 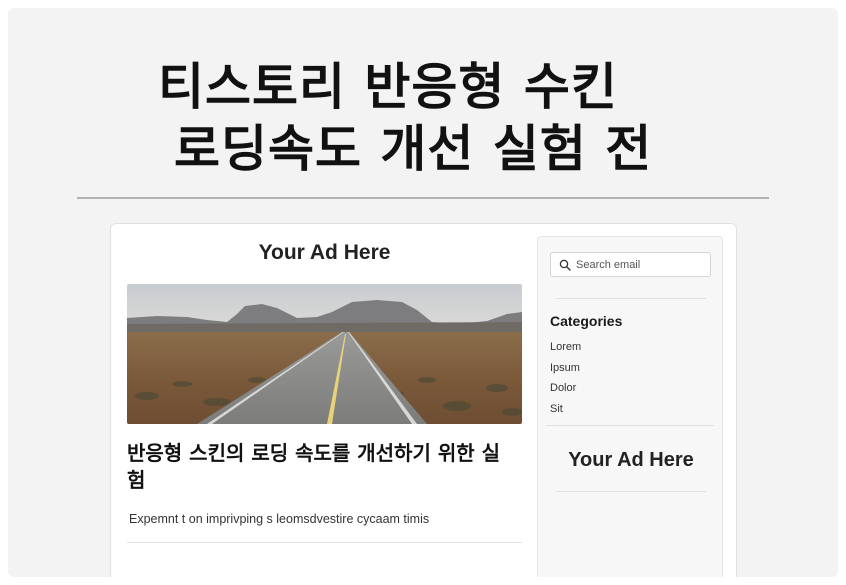 What do you see at coordinates (413, 149) in the screenshot?
I see `hero-title-line-2: 로딩속도 개선 실험 전` at bounding box center [413, 149].